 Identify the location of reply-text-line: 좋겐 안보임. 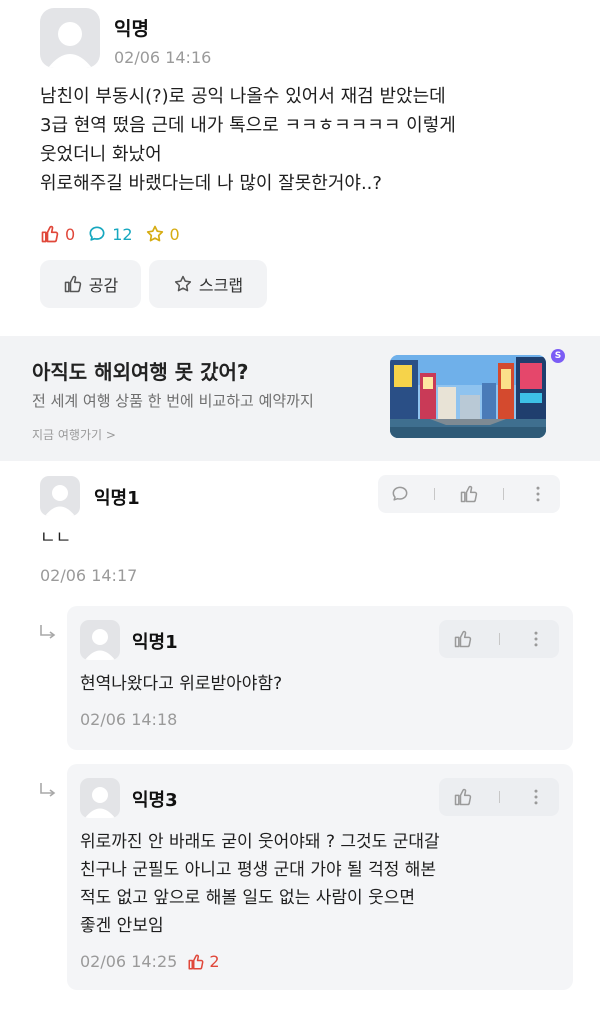
(122, 926).